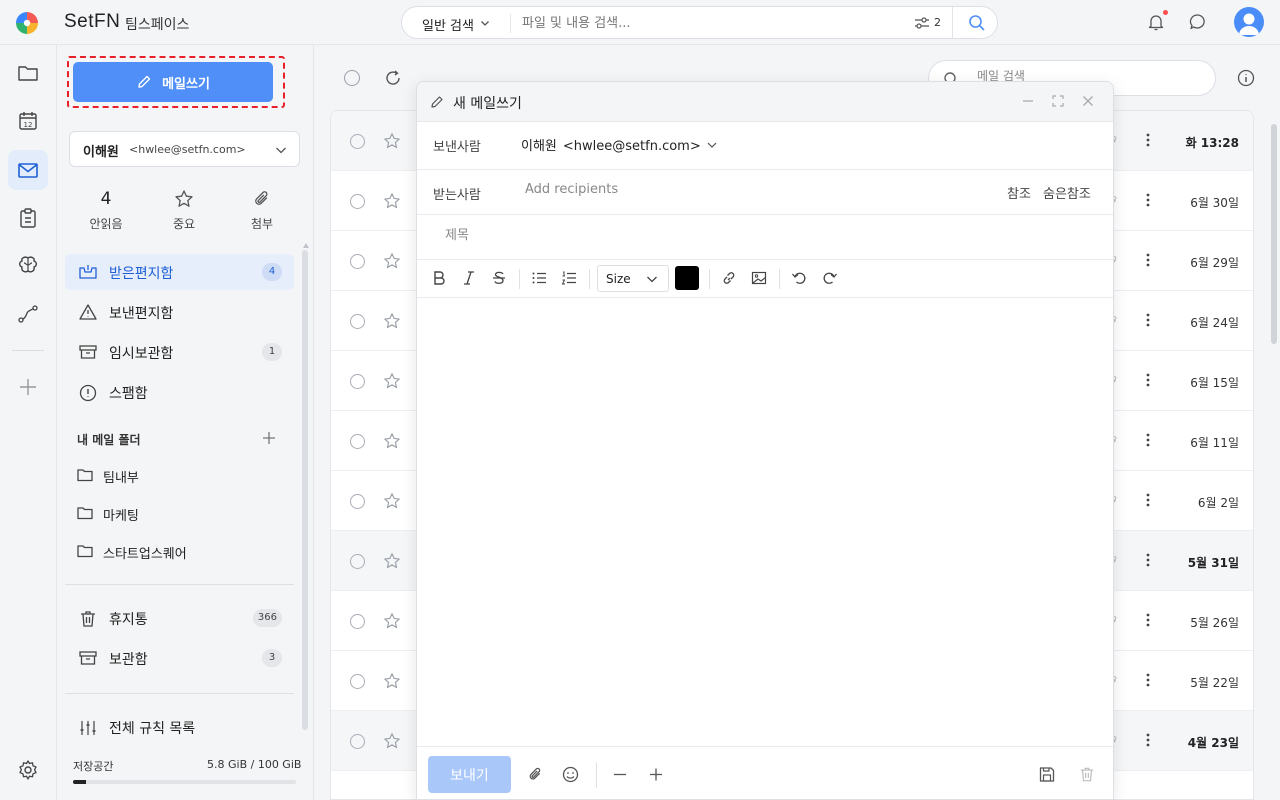 The height and width of the screenshot is (800, 1280). I want to click on rail-workflow, so click(28, 314).